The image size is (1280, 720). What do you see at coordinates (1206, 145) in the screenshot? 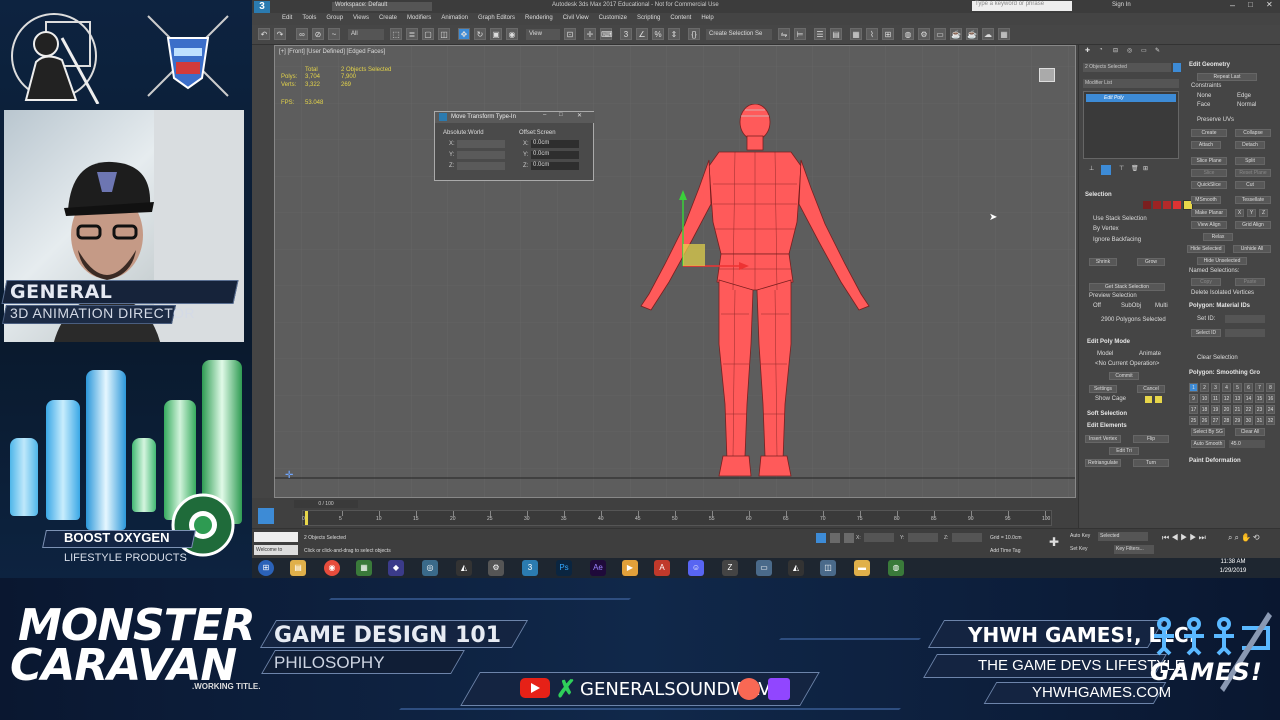
I see `attach-button: Attach` at bounding box center [1206, 145].